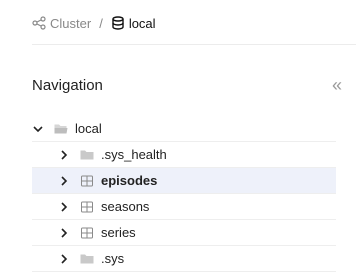  Describe the element at coordinates (118, 232) in the screenshot. I see `tree-item-label: series` at that location.